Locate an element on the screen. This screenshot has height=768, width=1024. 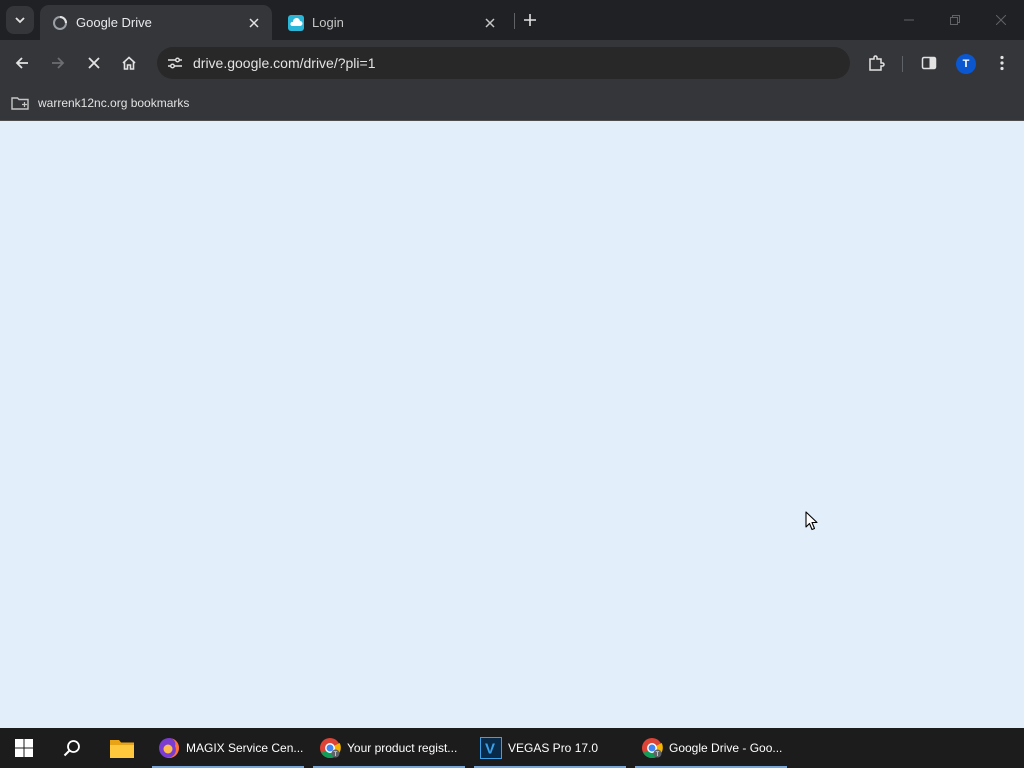
start-button is located at coordinates (24, 748).